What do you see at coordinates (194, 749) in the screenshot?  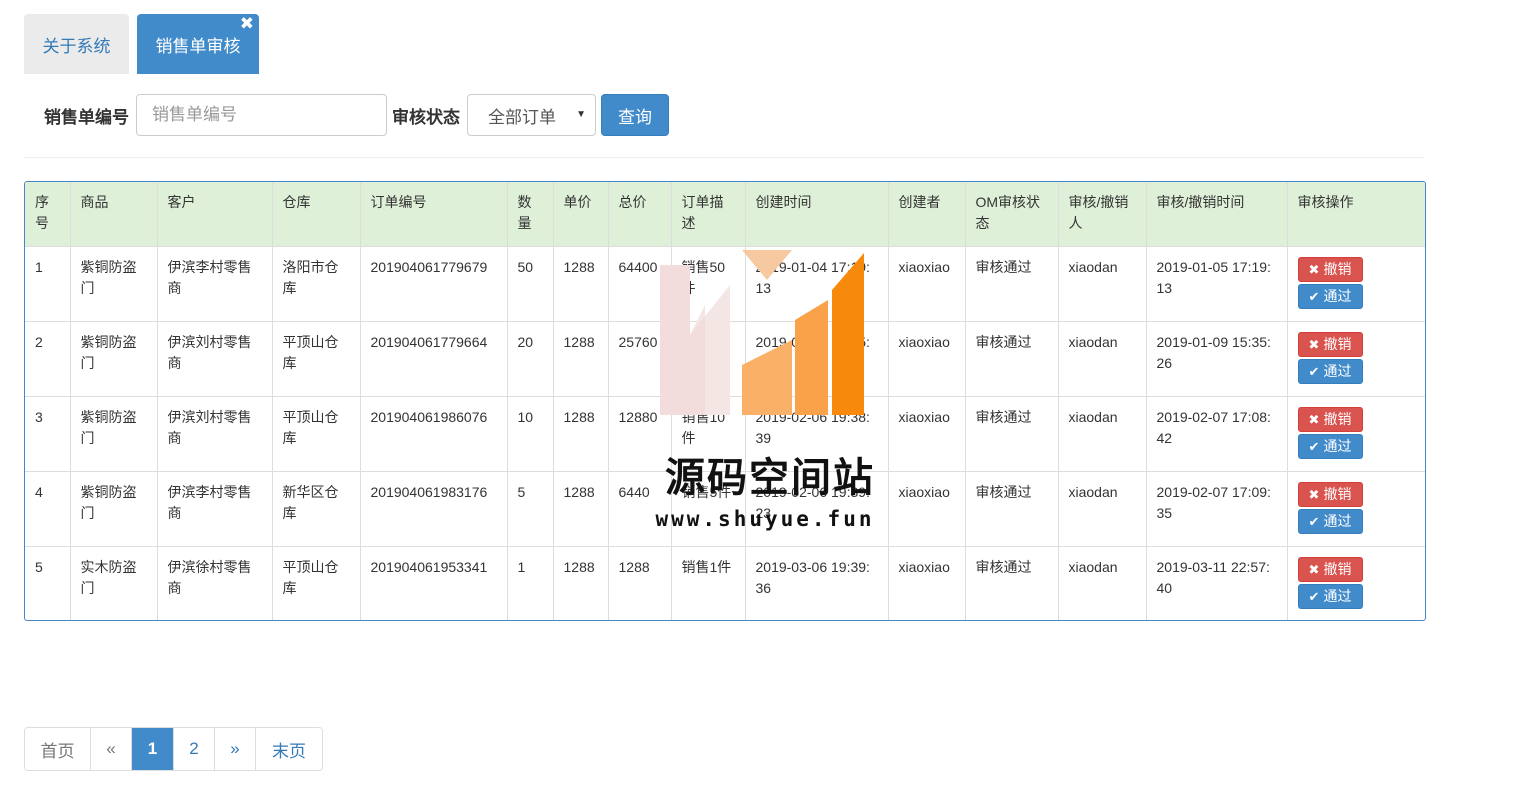 I see `page-2: 2` at bounding box center [194, 749].